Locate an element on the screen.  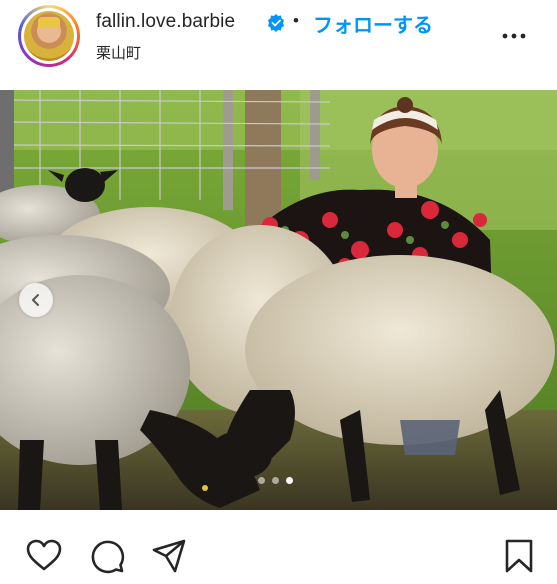
chevron-left-icon is located at coordinates (35, 300).